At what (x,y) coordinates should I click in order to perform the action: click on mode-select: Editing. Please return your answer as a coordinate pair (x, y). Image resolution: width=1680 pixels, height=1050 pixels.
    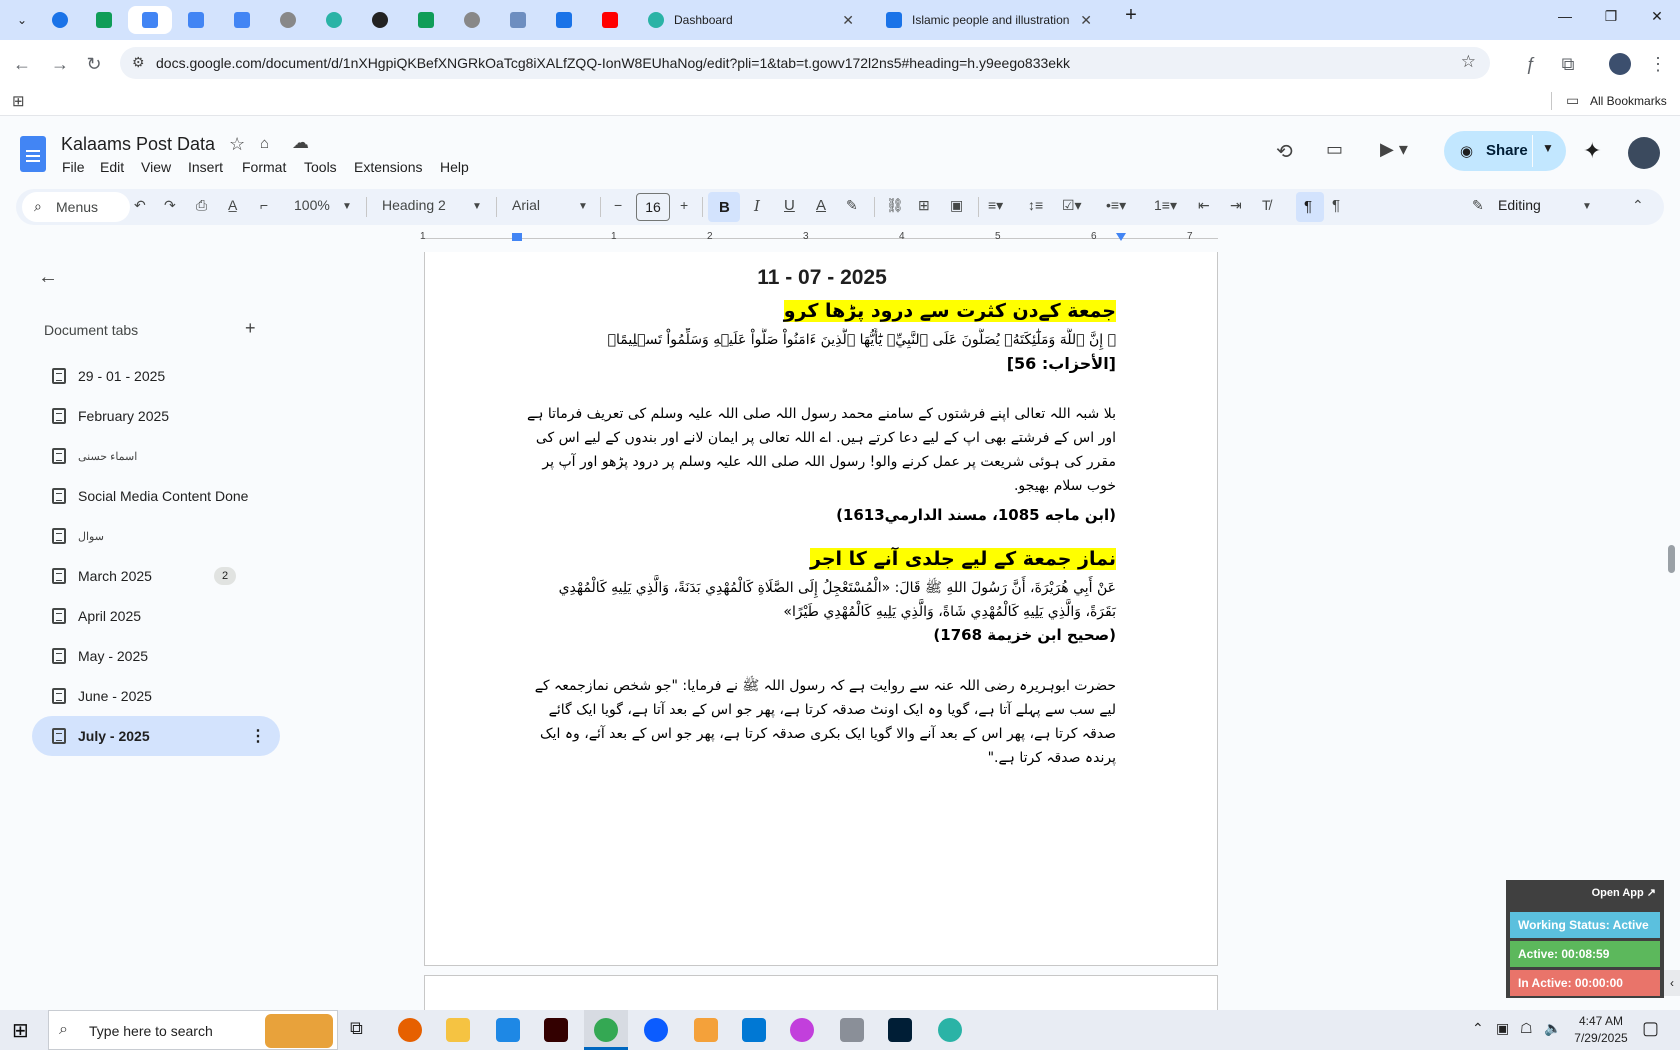
    Looking at the image, I should click on (1519, 205).